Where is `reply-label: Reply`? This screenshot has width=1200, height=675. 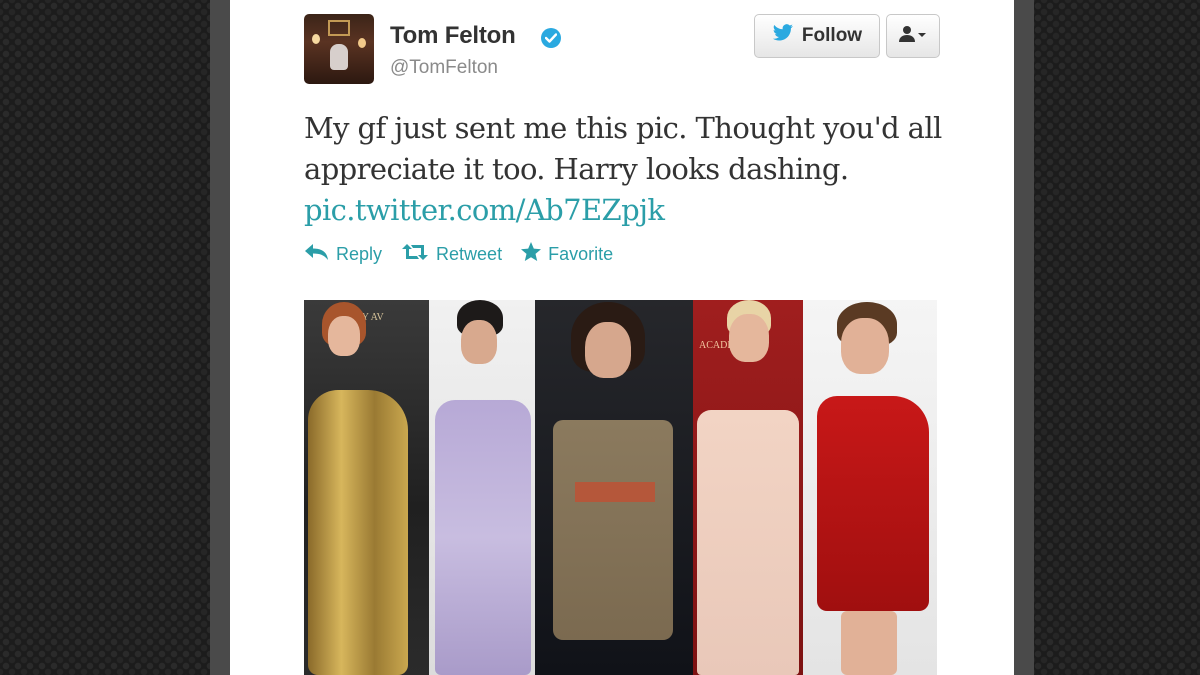
reply-label: Reply is located at coordinates (359, 254).